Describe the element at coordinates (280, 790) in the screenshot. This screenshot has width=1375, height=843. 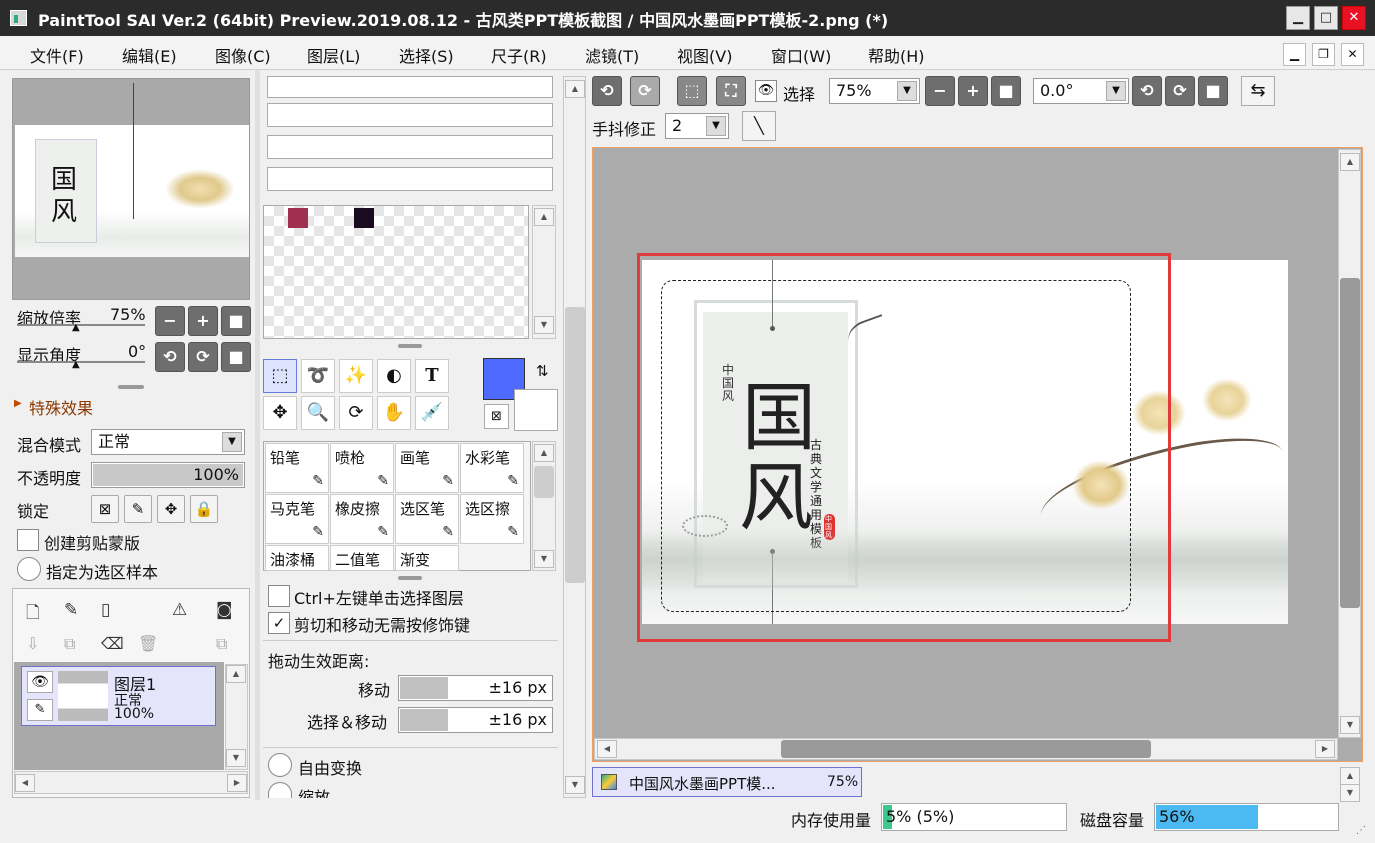
I see `scale-radio` at that location.